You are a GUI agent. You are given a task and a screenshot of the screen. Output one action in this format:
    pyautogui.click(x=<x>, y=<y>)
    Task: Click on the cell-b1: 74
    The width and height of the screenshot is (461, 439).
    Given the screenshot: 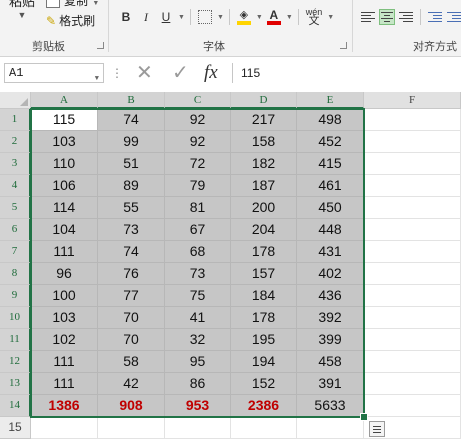 What is the action you would take?
    pyautogui.click(x=131, y=120)
    